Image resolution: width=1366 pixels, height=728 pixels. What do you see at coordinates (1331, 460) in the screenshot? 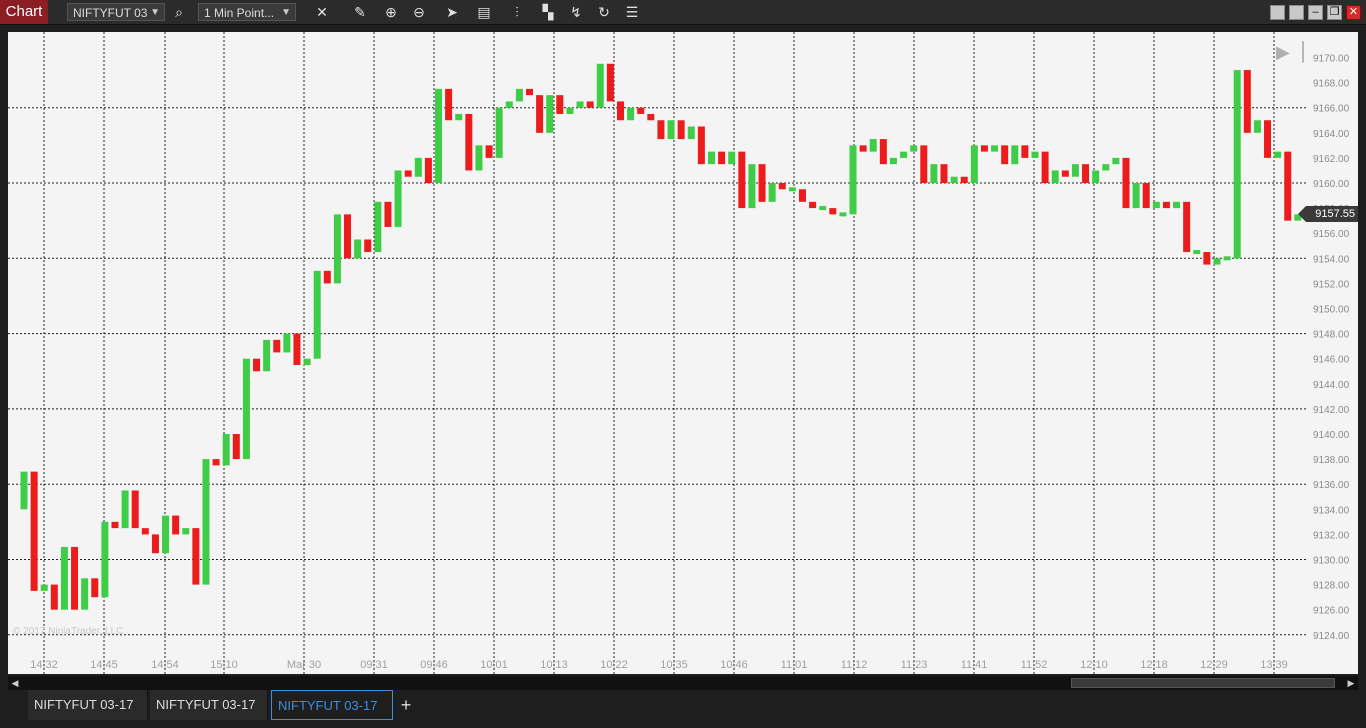
I see `y-tick-label: 9138.00` at bounding box center [1331, 460].